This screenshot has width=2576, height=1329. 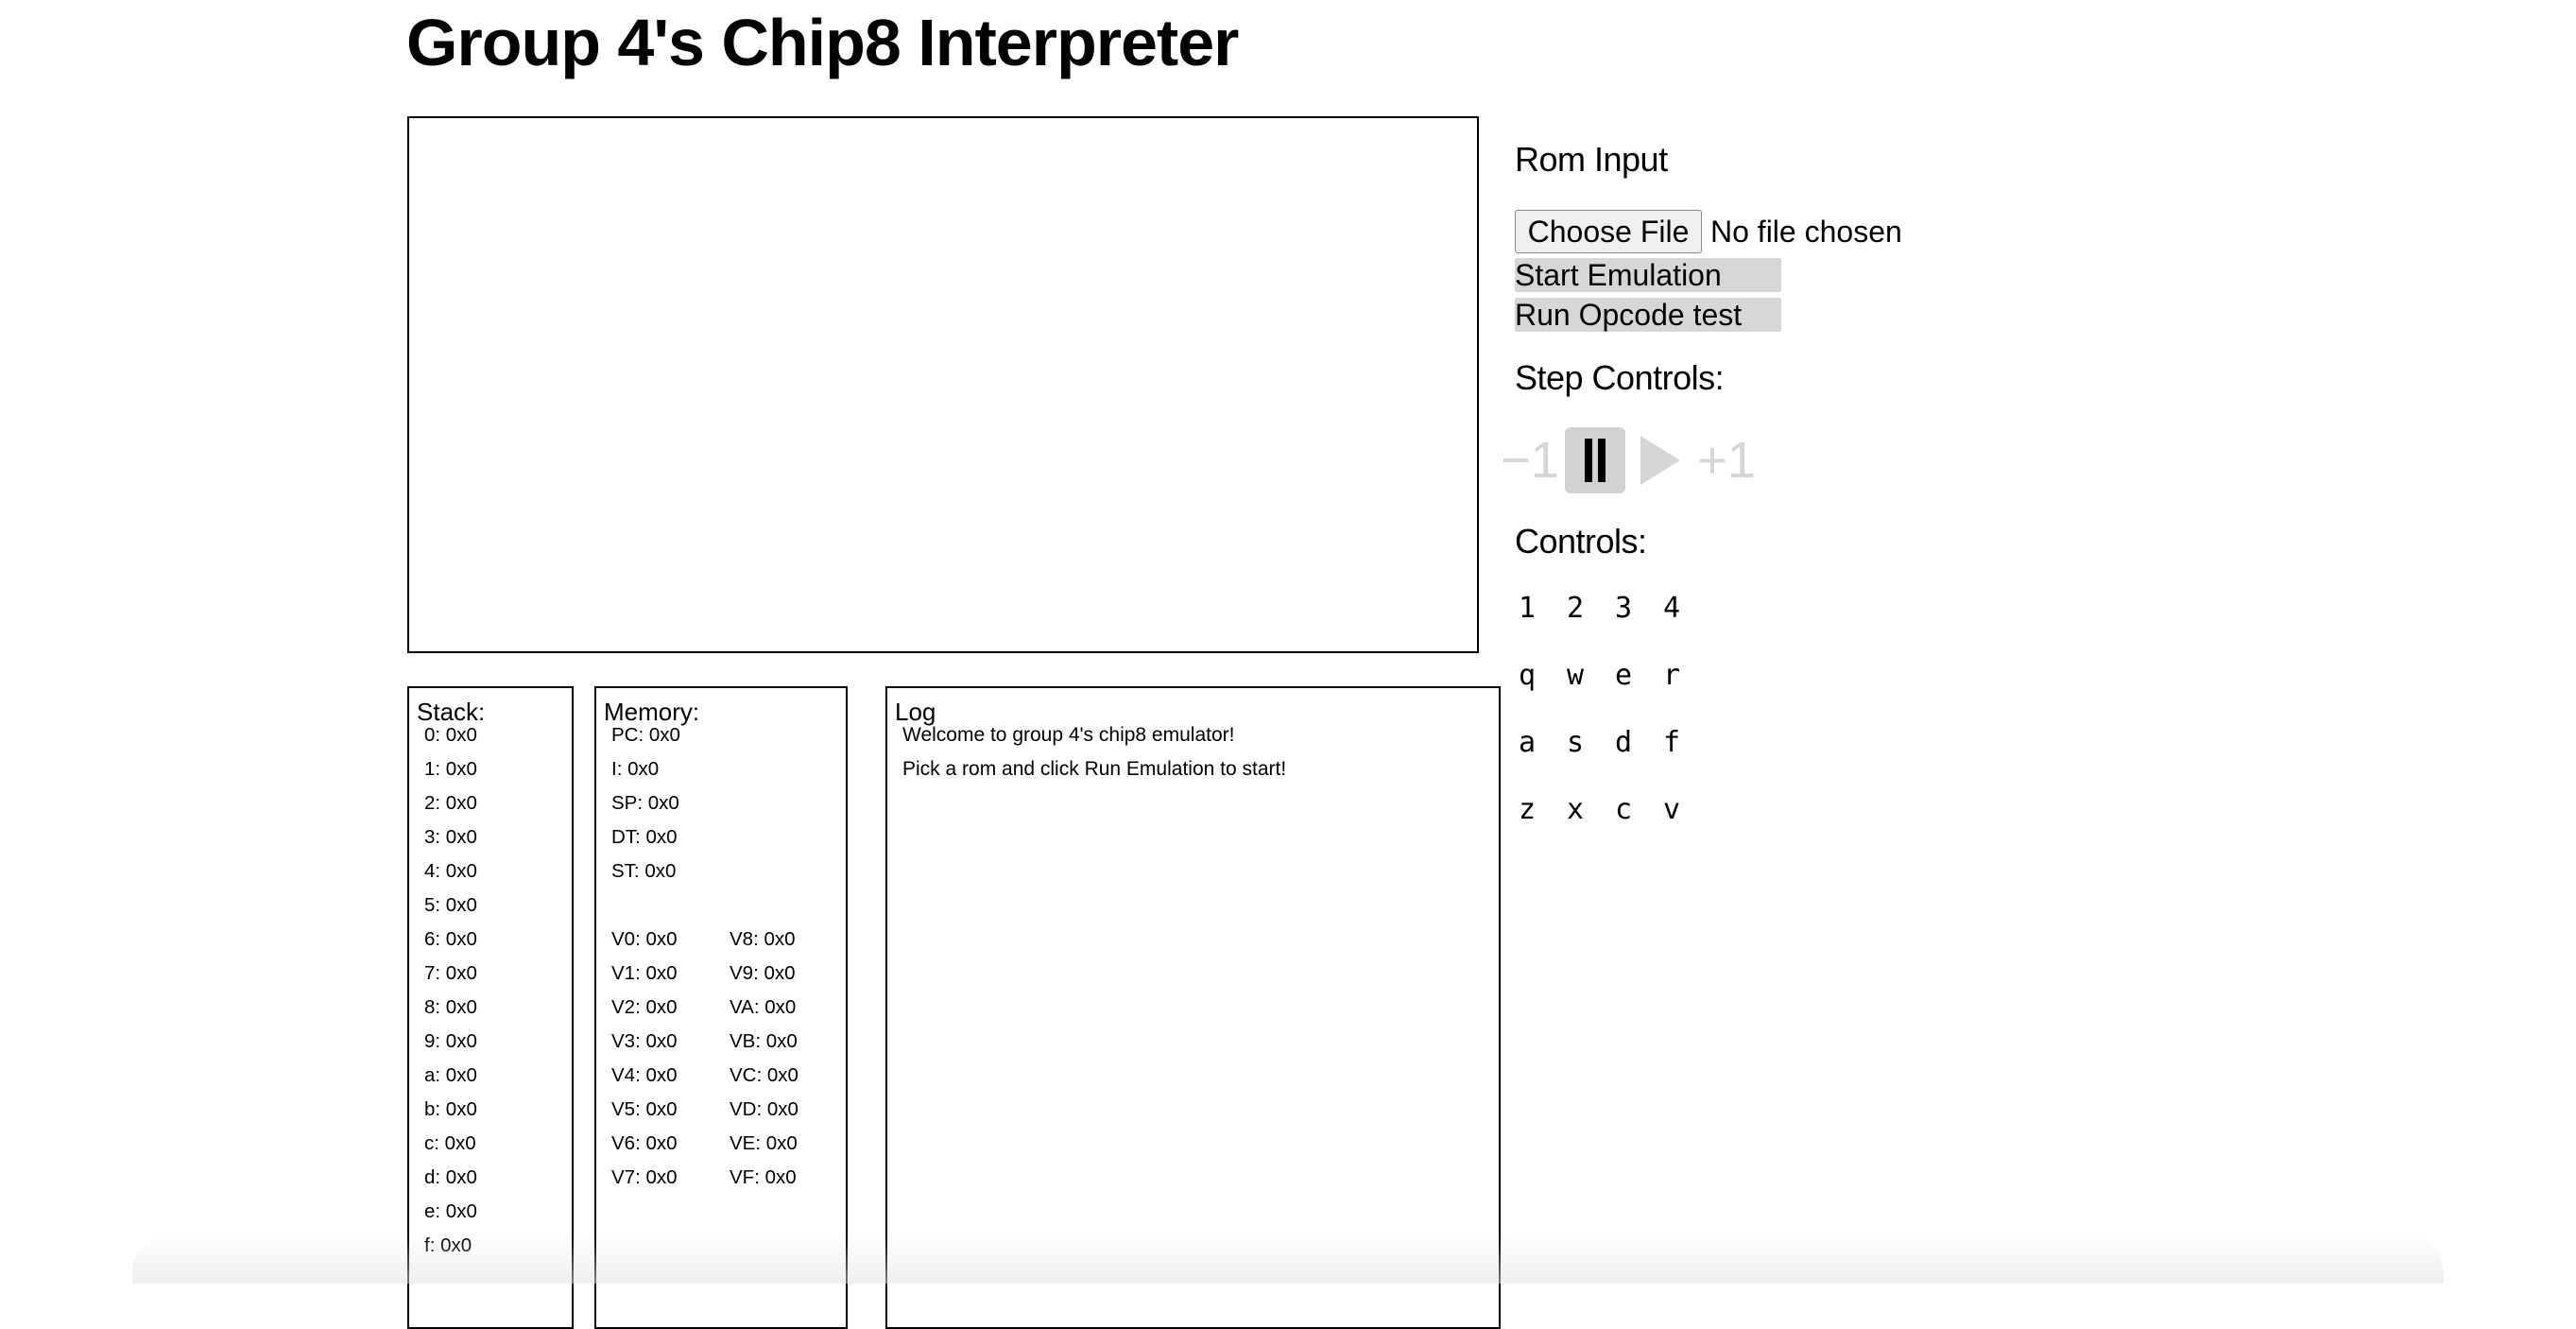 I want to click on controls-heading: Controls:, so click(x=1581, y=541).